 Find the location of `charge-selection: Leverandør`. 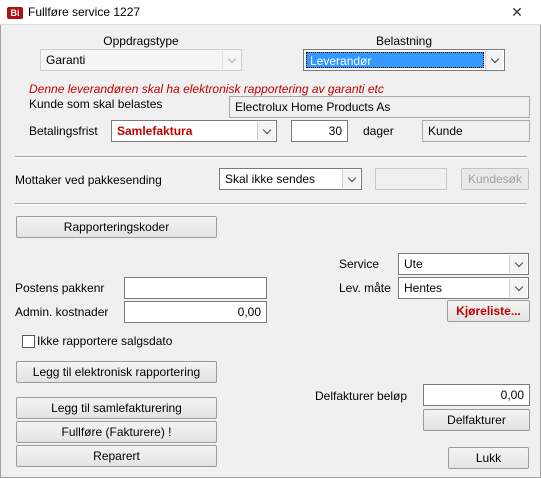

charge-selection: Leverandør is located at coordinates (395, 60).